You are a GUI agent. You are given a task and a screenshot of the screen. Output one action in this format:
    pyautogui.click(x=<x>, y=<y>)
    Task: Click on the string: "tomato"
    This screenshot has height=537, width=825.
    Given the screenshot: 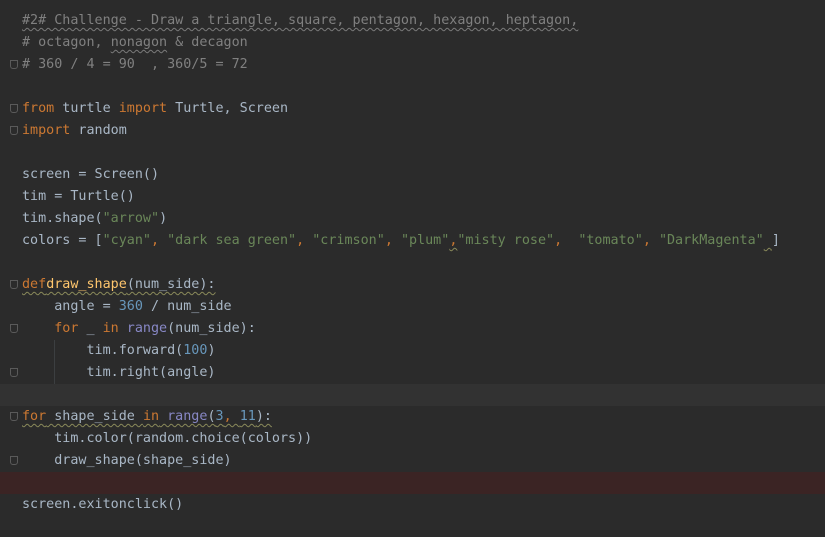 What is the action you would take?
    pyautogui.click(x=610, y=240)
    